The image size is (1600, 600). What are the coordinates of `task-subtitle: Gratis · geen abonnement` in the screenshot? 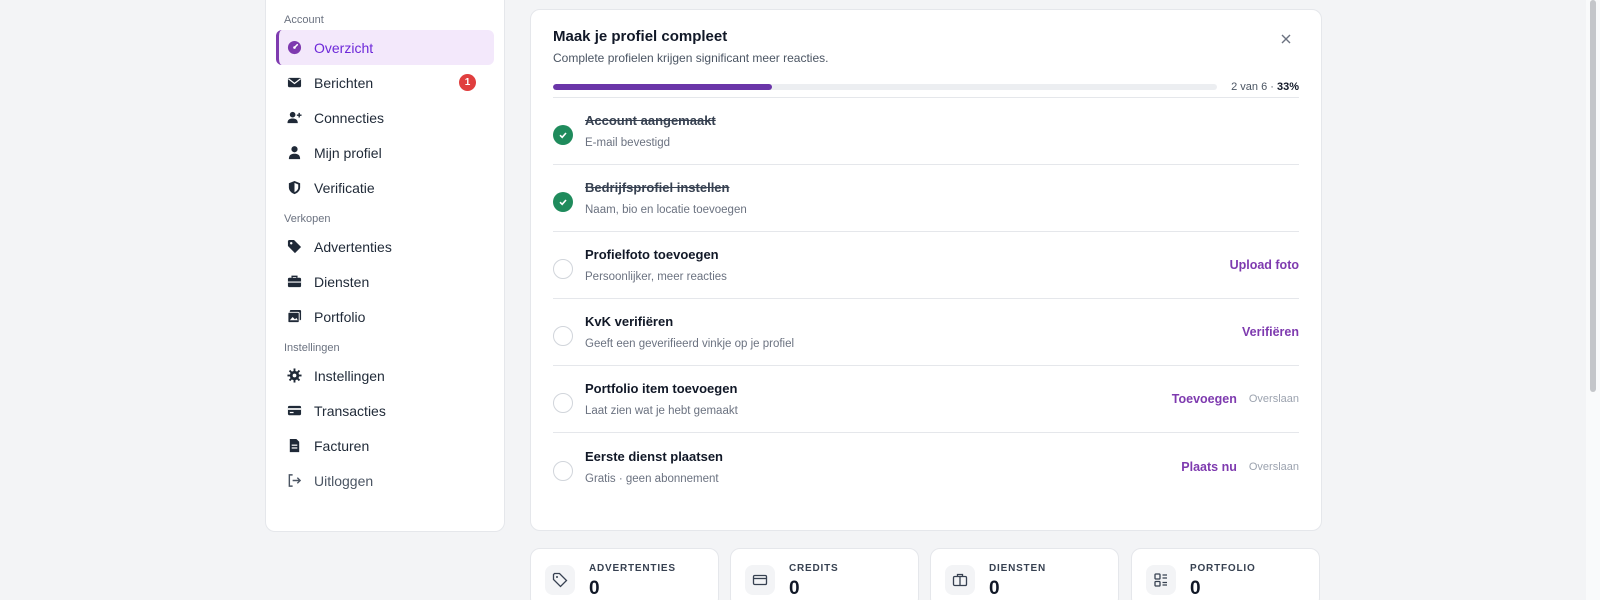 It's located at (652, 478).